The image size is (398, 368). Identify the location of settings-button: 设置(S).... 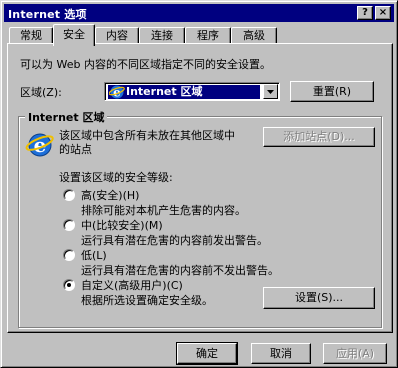
(319, 298).